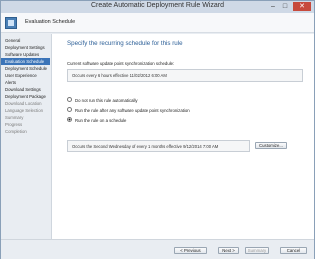 This screenshot has width=320, height=259. Describe the element at coordinates (24, 110) in the screenshot. I see `step-language-selection: Language Selection` at that location.